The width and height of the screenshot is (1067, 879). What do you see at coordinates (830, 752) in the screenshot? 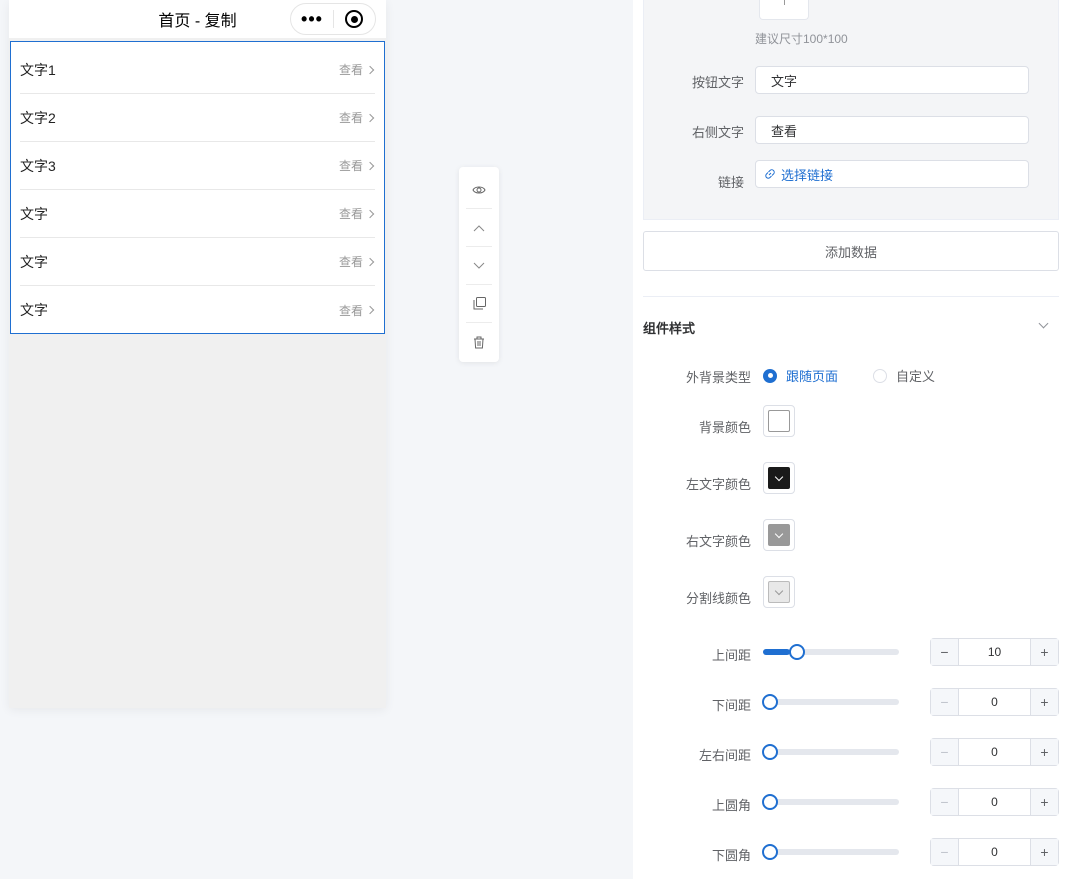
I see `horizontal-margin-slider` at bounding box center [830, 752].